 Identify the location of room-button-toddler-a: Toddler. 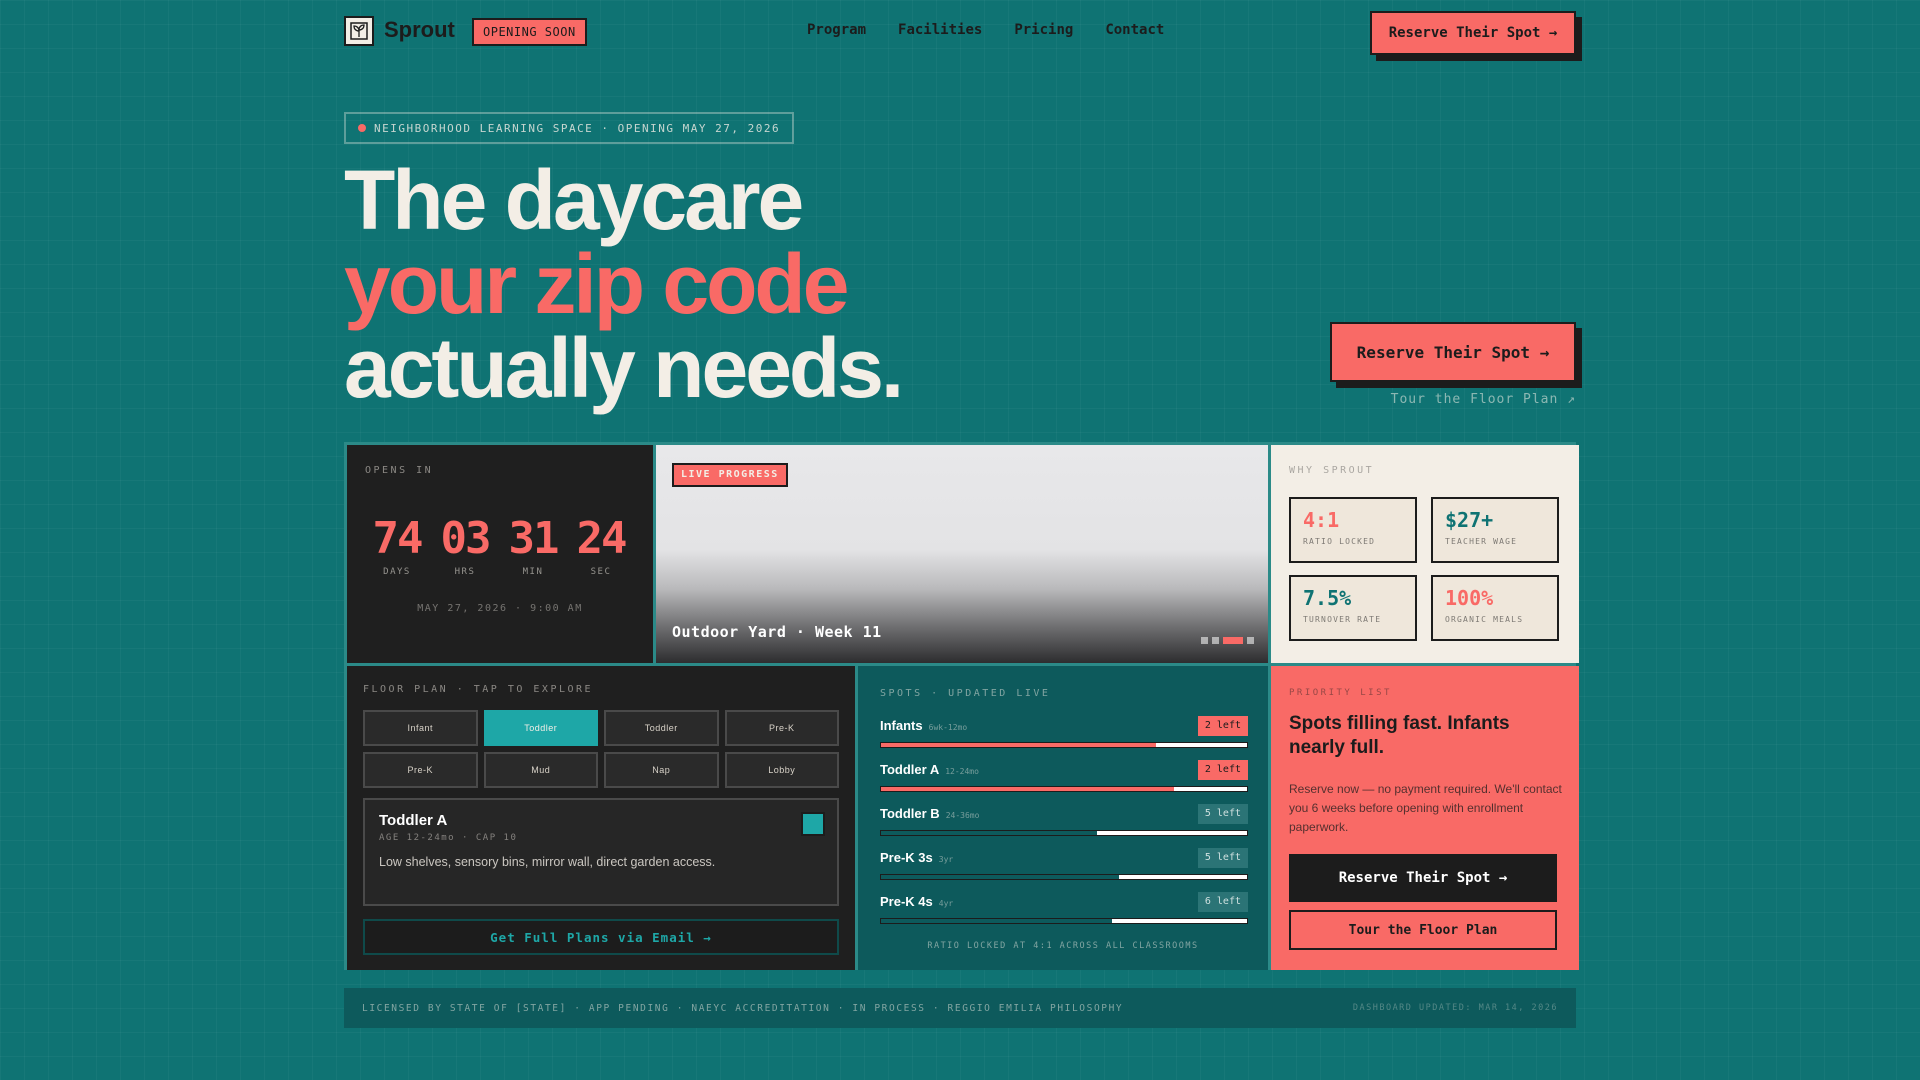
(540, 728).